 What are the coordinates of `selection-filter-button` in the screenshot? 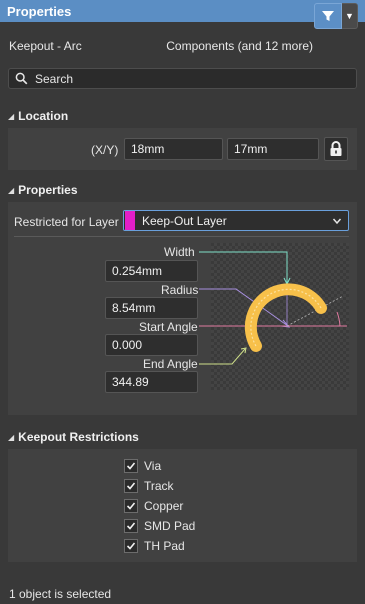 It's located at (328, 16).